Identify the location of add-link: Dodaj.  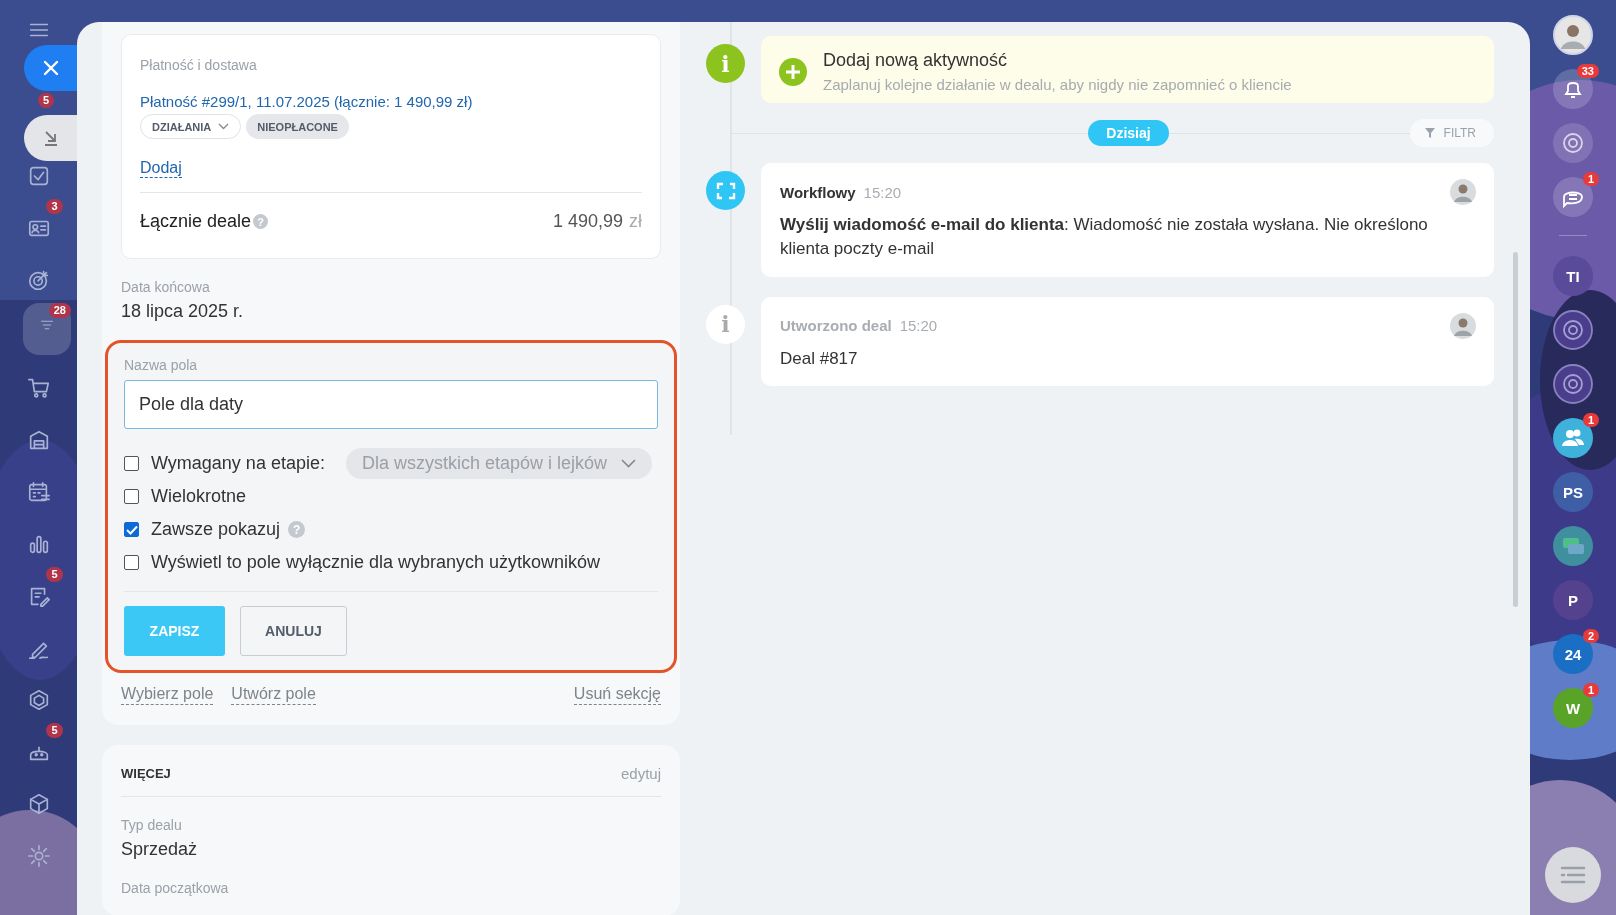
(161, 169).